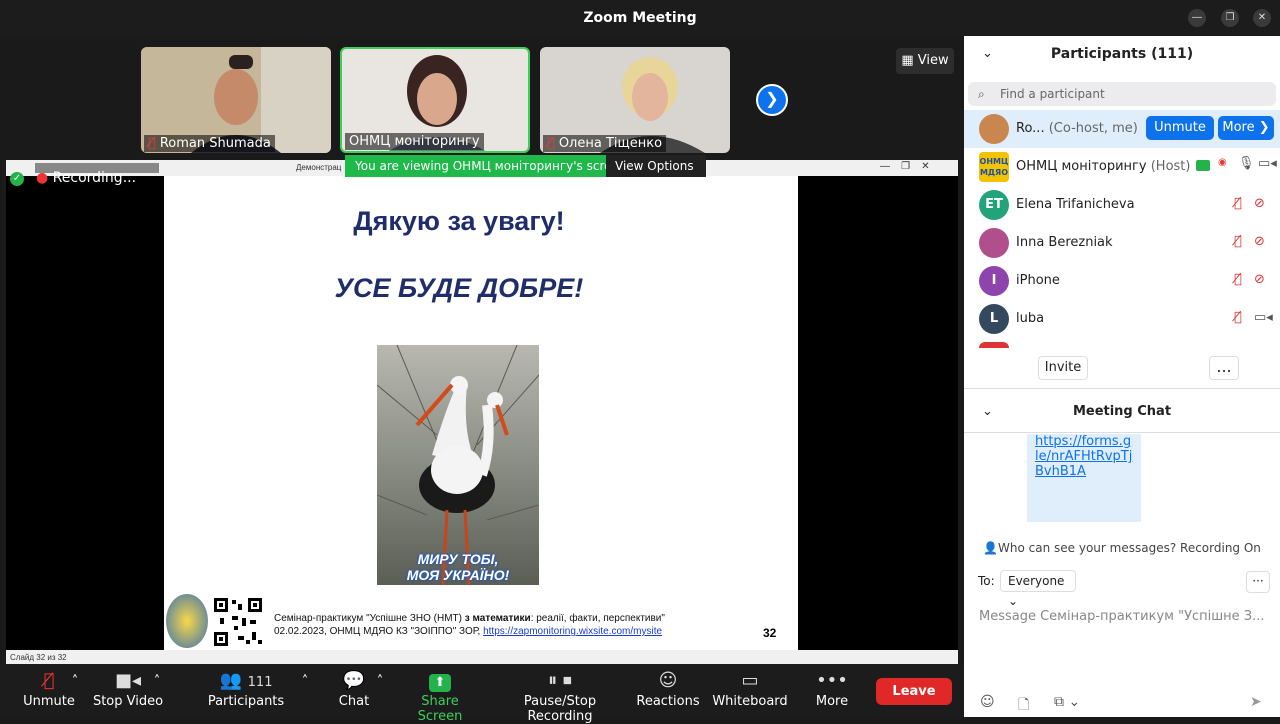  Describe the element at coordinates (1246, 163) in the screenshot. I see `mic-icon: 🎙` at that location.